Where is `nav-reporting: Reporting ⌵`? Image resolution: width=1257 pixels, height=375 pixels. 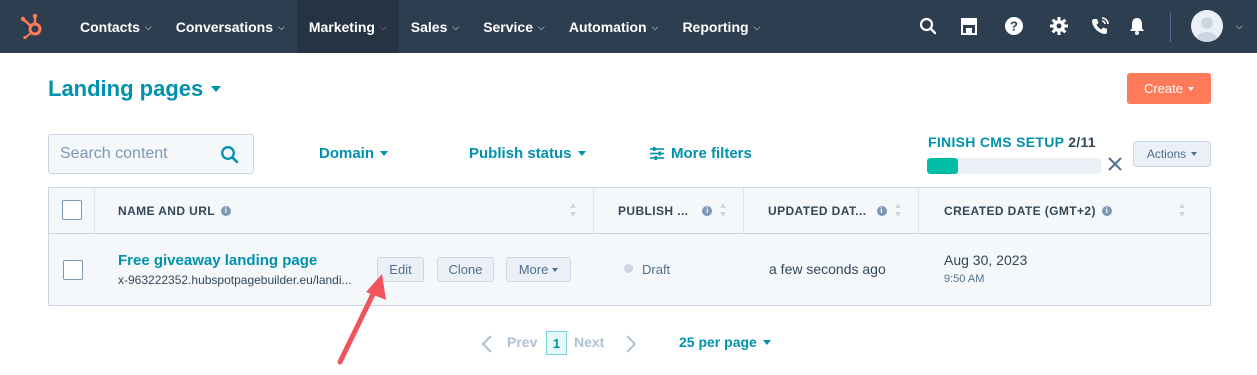
nav-reporting: Reporting ⌵ is located at coordinates (721, 26).